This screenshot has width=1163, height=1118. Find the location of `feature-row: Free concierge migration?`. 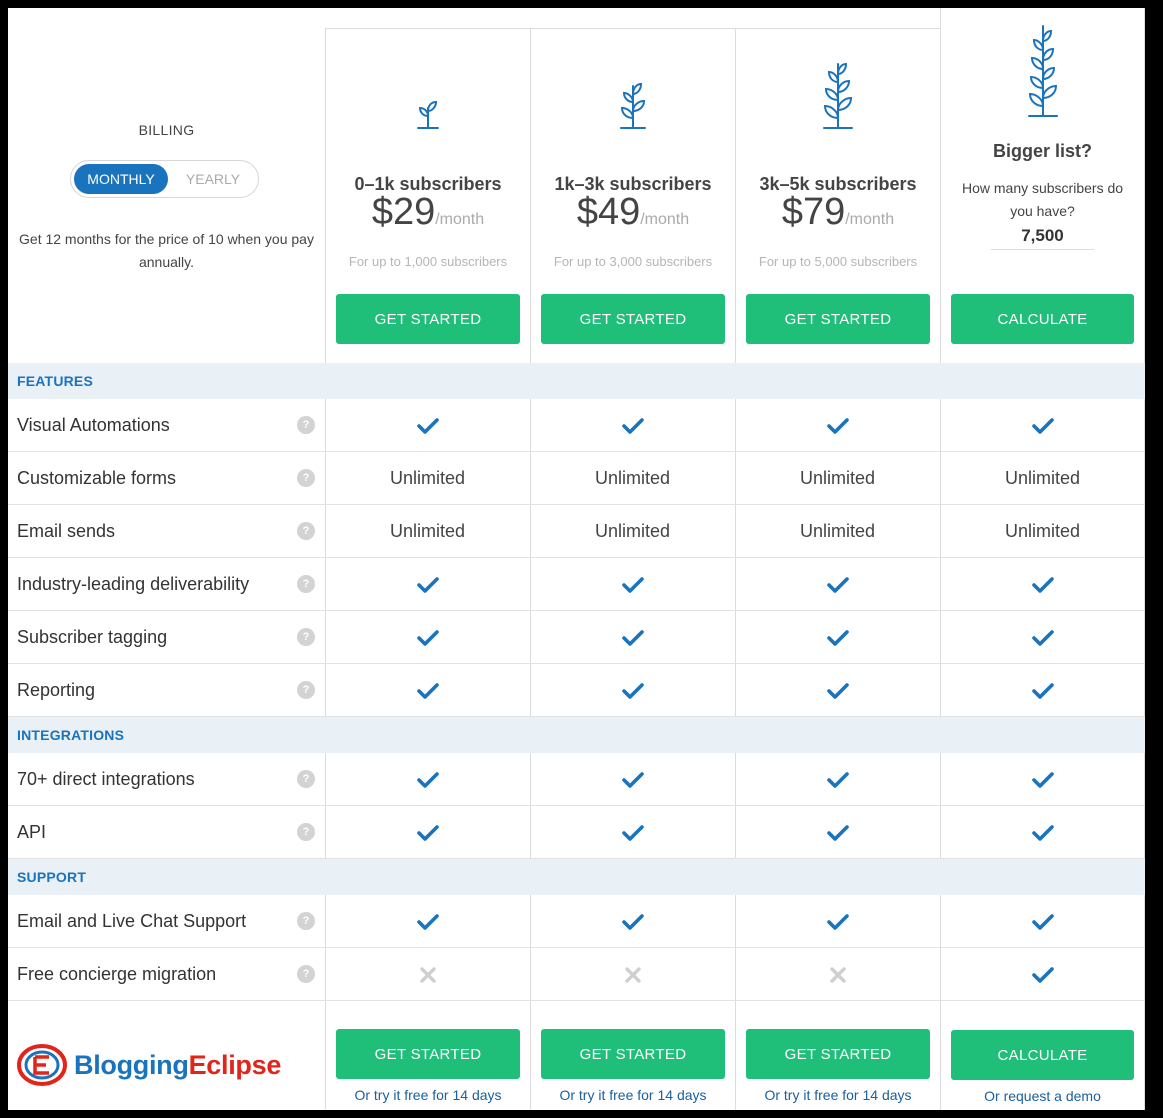

feature-row: Free concierge migration? is located at coordinates (576, 974).